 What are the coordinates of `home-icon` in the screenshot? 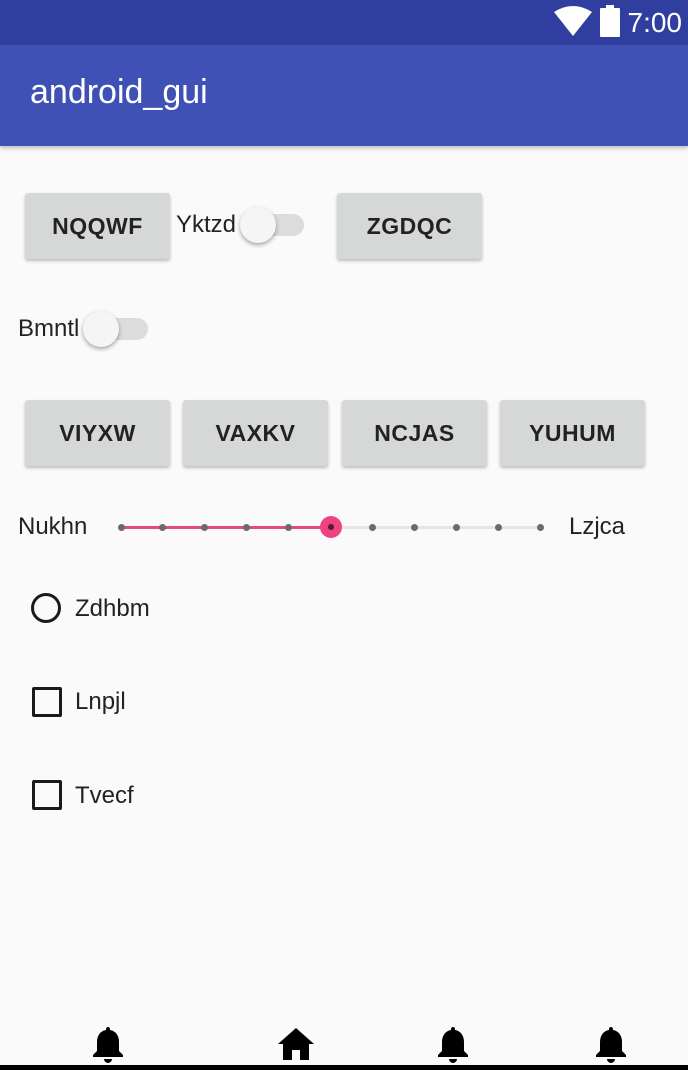 It's located at (296, 1046).